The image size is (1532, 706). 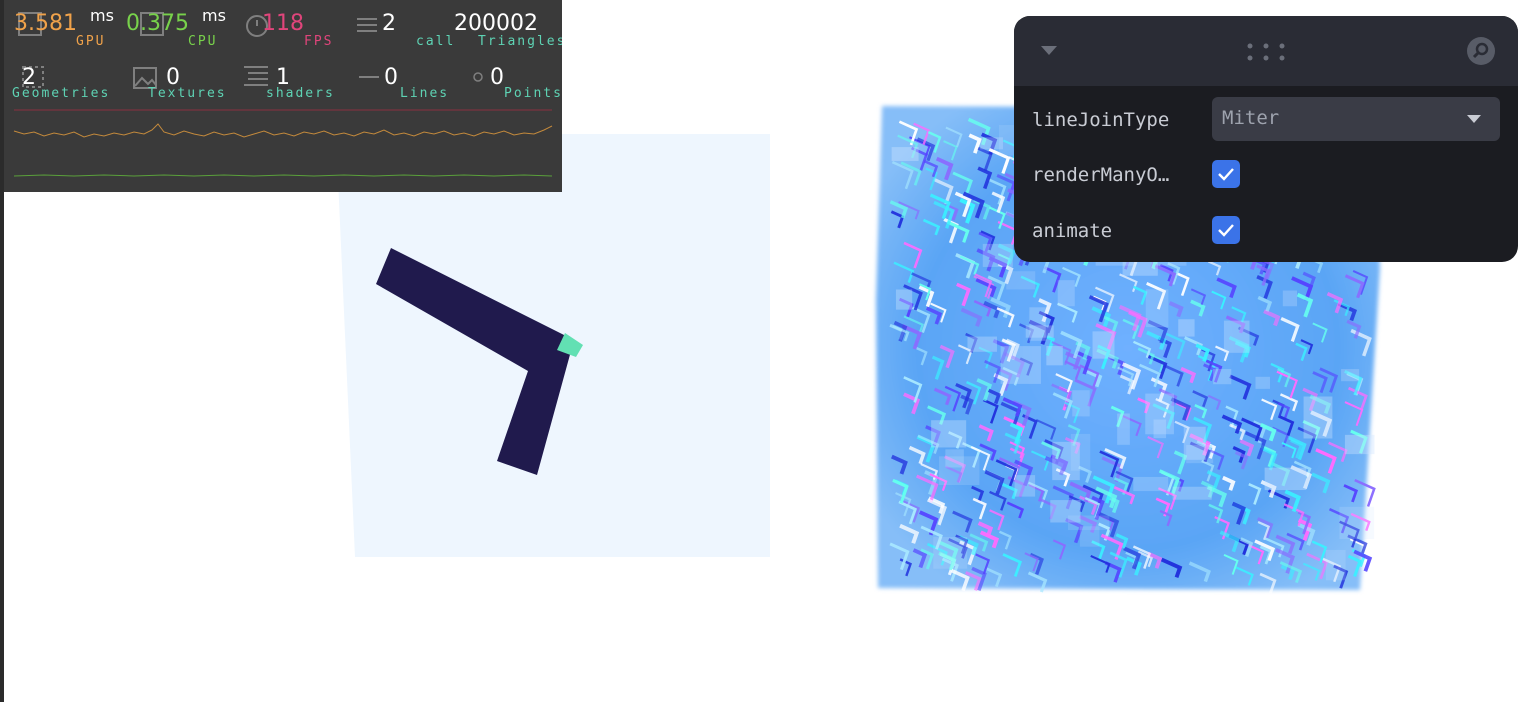 I want to click on linejointype-select: Miter, so click(x=1356, y=119).